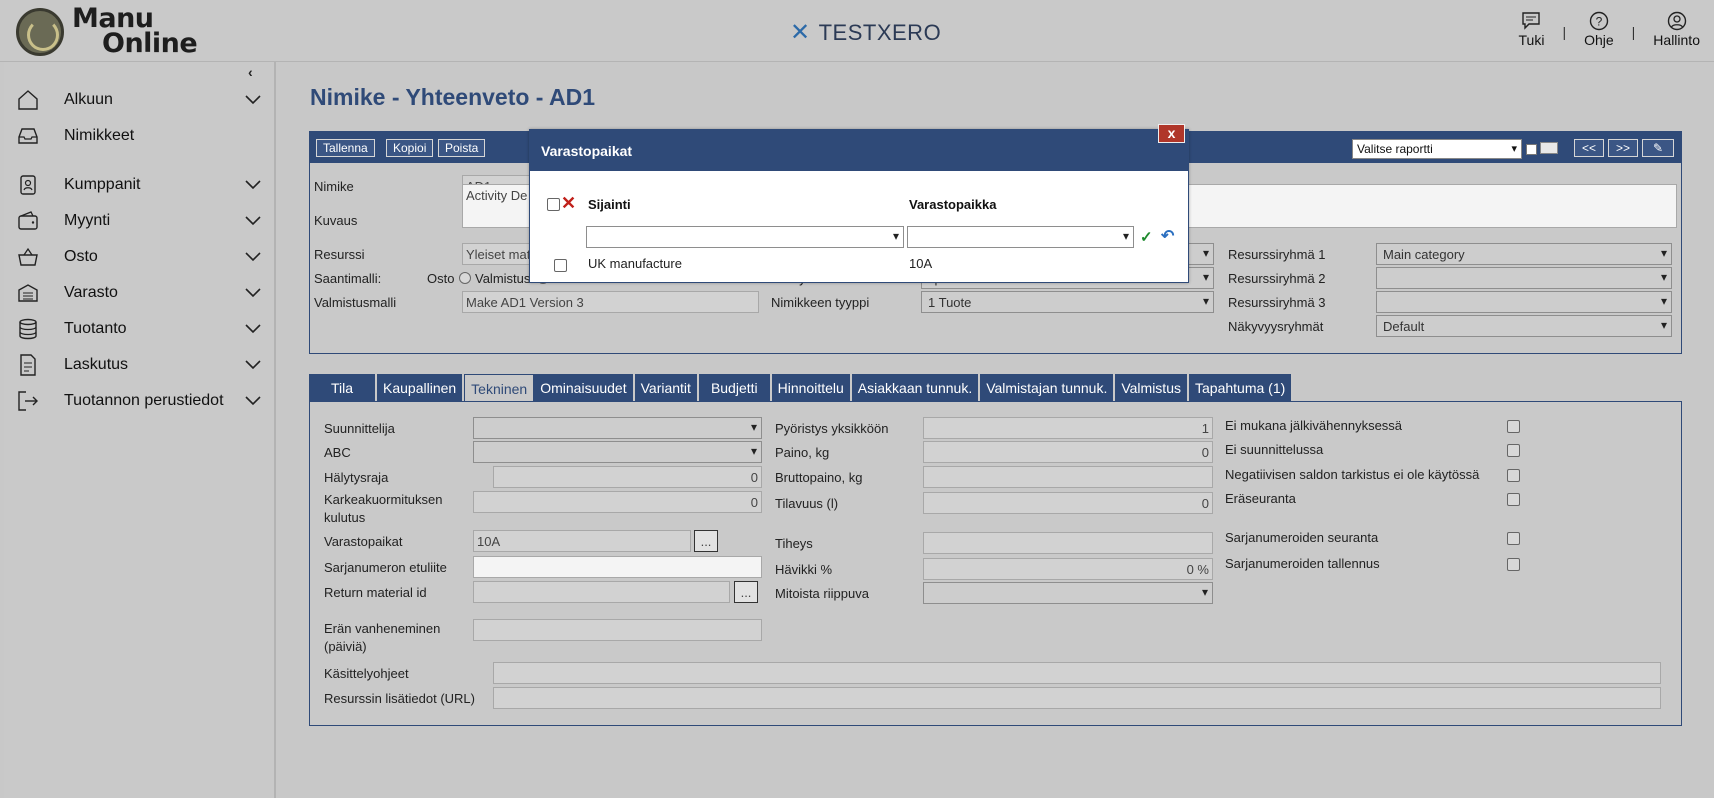 Image resolution: width=1714 pixels, height=798 pixels. I want to click on eran-vanheneminen-label: Erän vanheneminen (päiviä), so click(382, 637).